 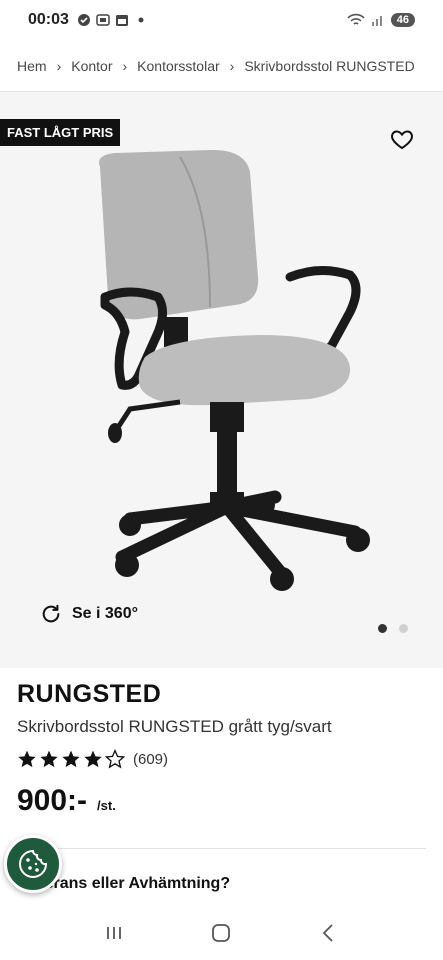 I want to click on android-navigation-bar, so click(x=221, y=932).